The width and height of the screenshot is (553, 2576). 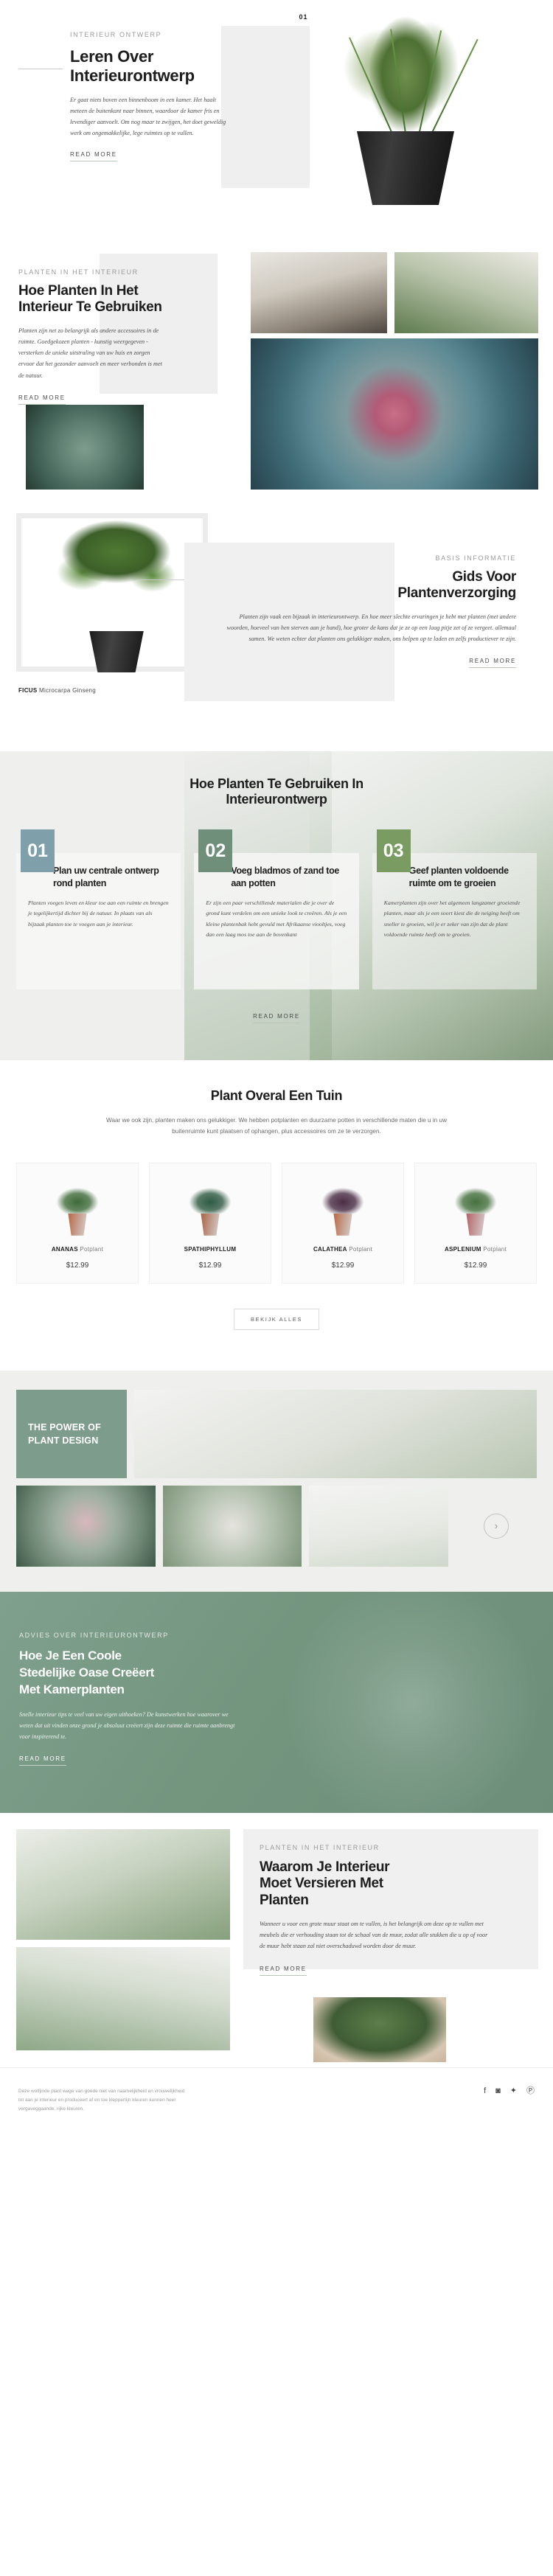 What do you see at coordinates (405, 108) in the screenshot?
I see `hero-plant-image` at bounding box center [405, 108].